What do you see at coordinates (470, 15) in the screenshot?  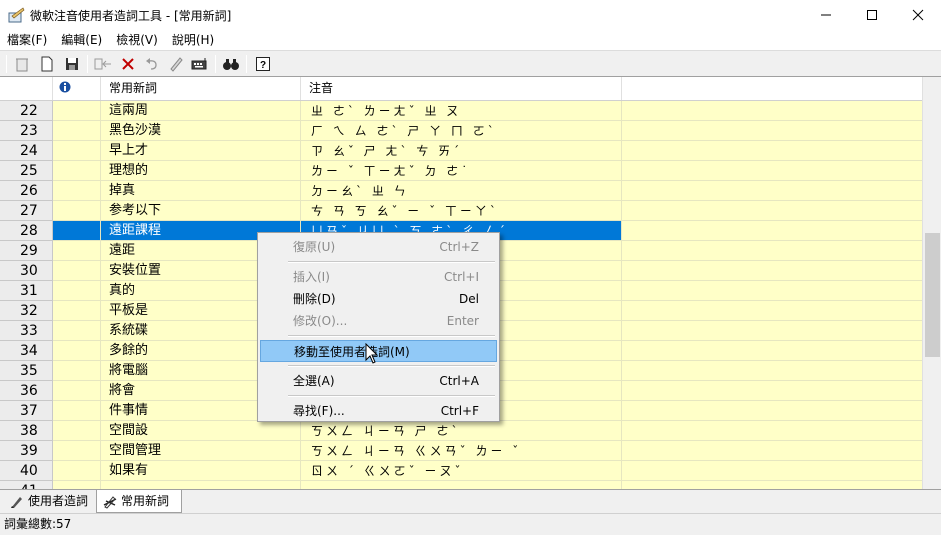 I see `title-bar: 微軟注音使用者造詞工具 - [常用新詞]` at bounding box center [470, 15].